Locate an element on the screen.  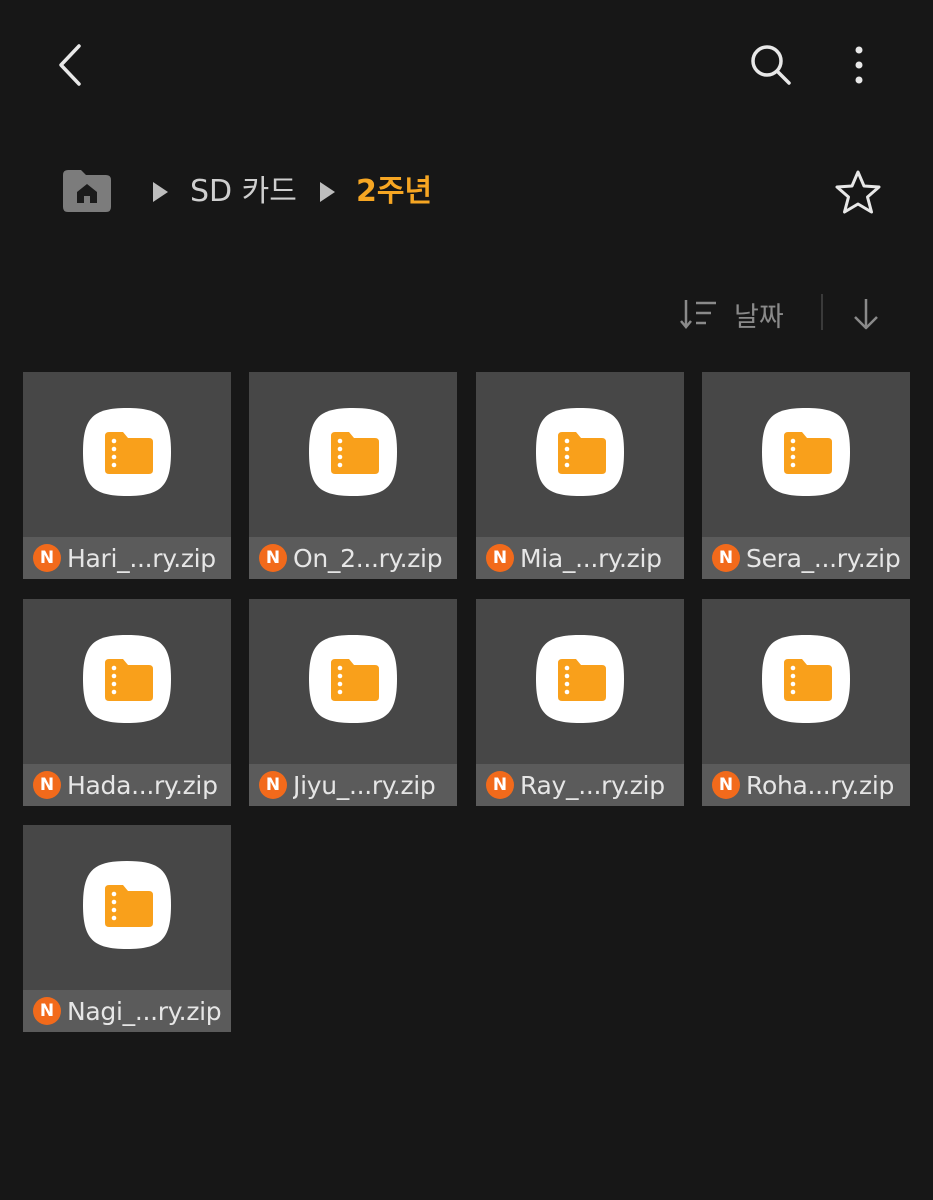
file-label: N Ray_...ry.zip is located at coordinates (580, 785).